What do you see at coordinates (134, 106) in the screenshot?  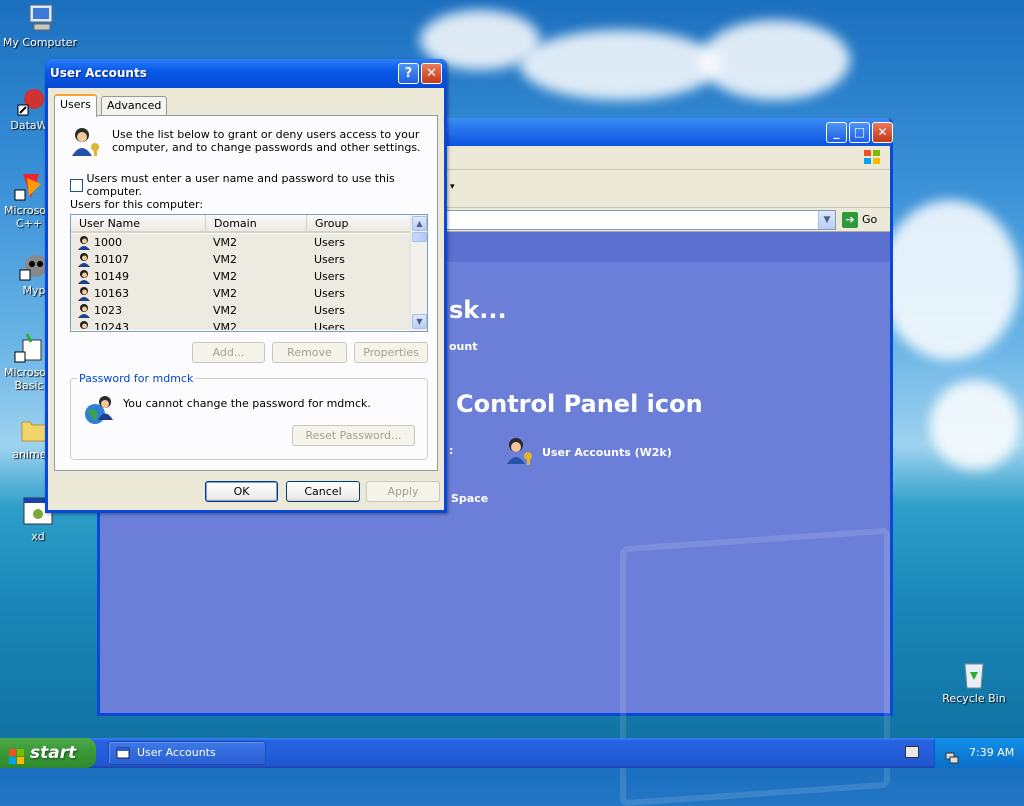 I see `tab-advanced: Advanced` at bounding box center [134, 106].